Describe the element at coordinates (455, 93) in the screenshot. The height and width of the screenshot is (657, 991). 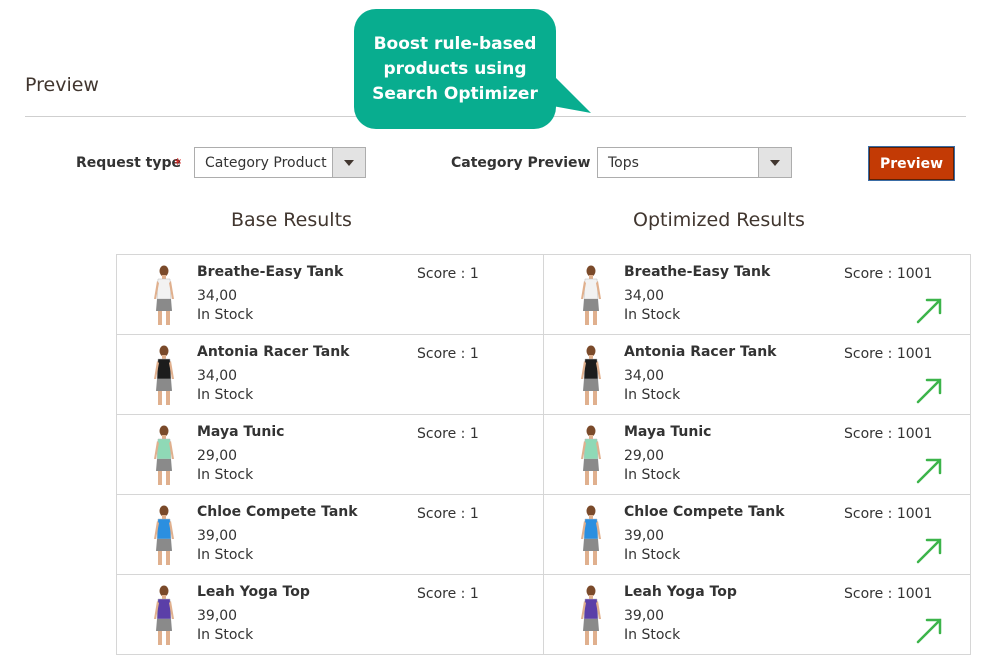
I see `callout-line-3: Search Optimizer` at that location.